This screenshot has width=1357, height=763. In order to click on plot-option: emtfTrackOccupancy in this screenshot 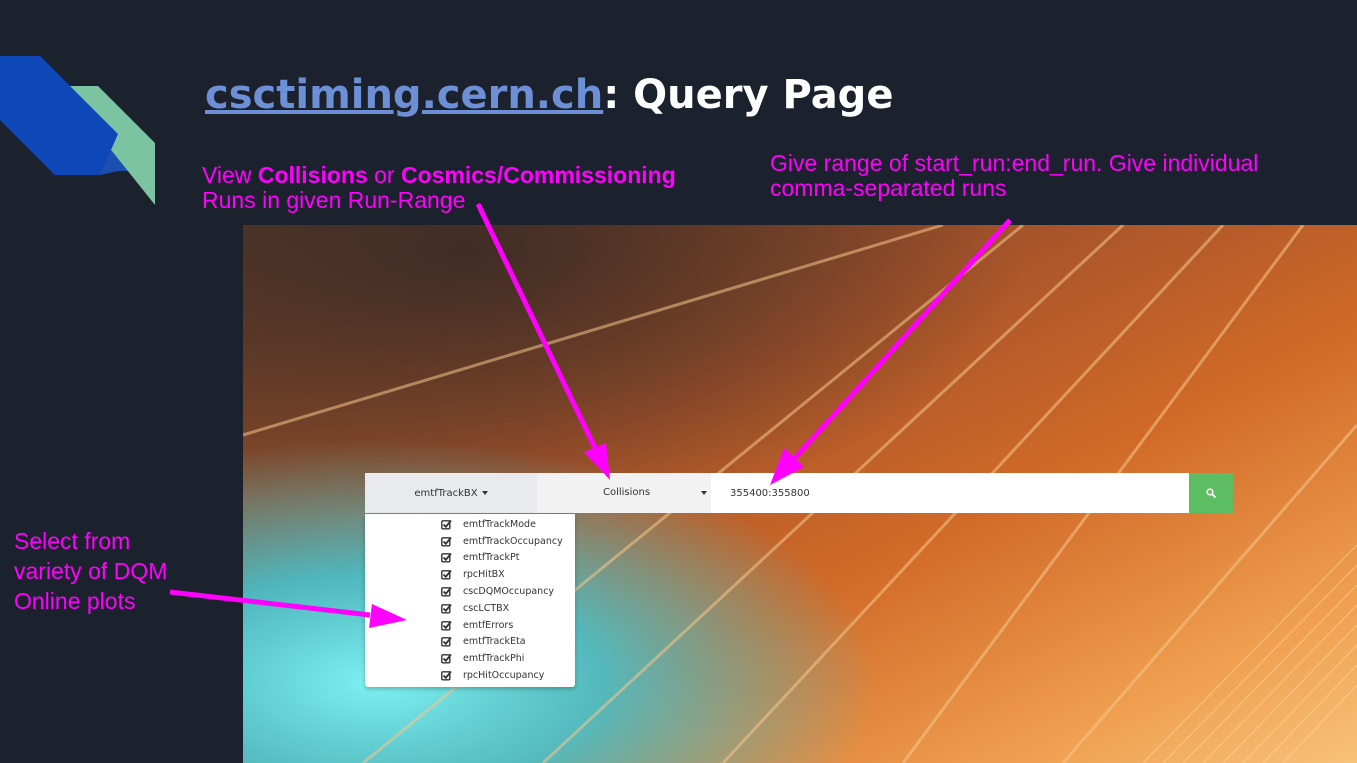, I will do `click(470, 541)`.